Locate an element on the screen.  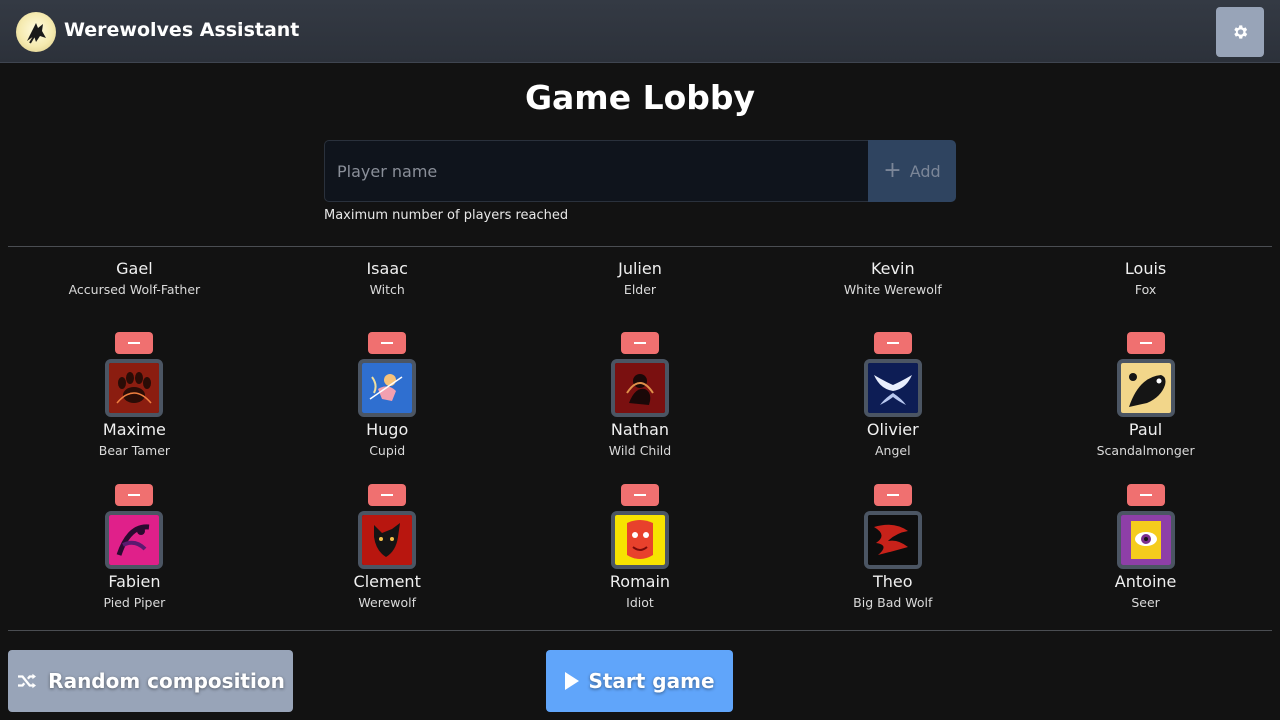
player-name: Gael is located at coordinates (134, 268).